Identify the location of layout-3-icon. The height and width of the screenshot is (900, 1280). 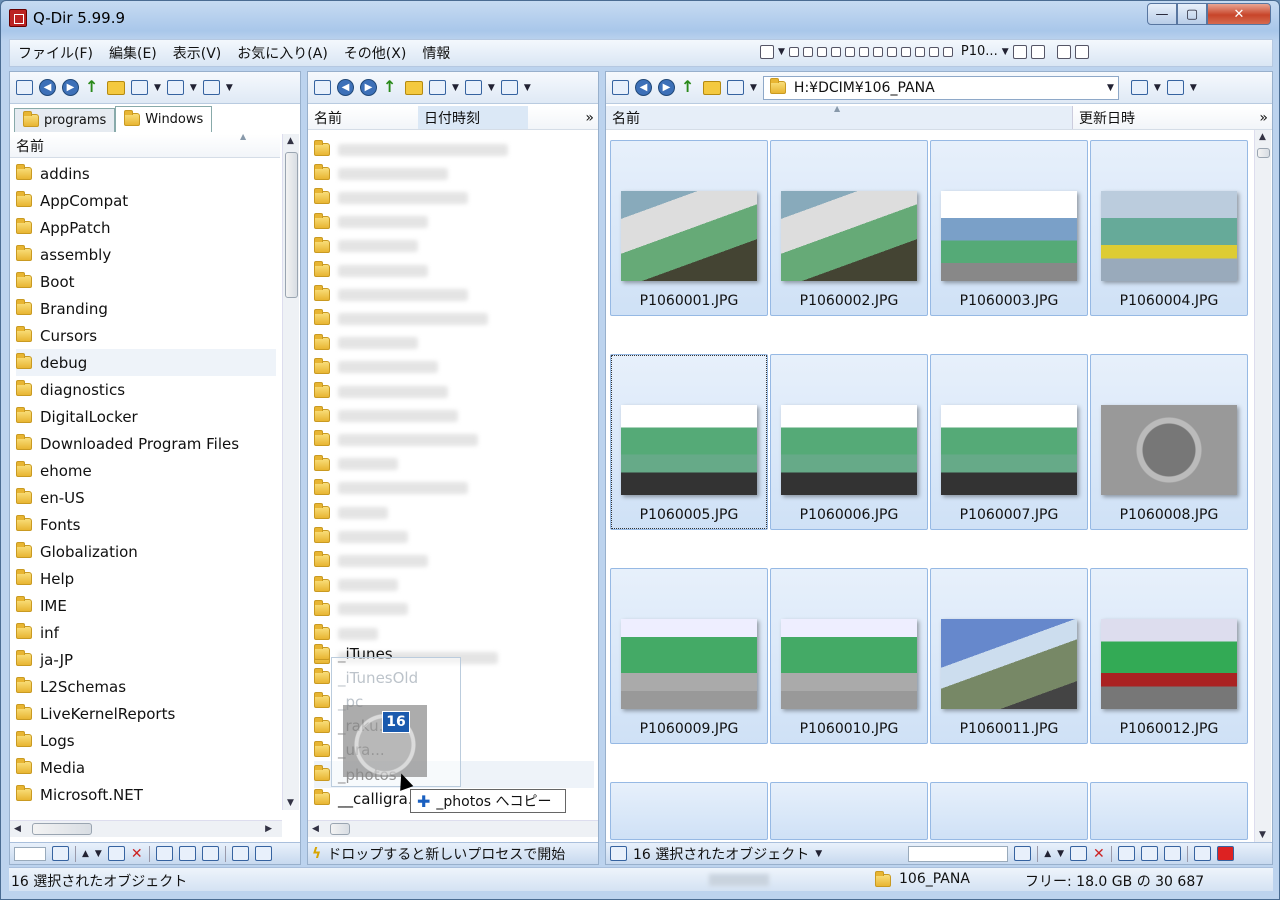
(821, 51).